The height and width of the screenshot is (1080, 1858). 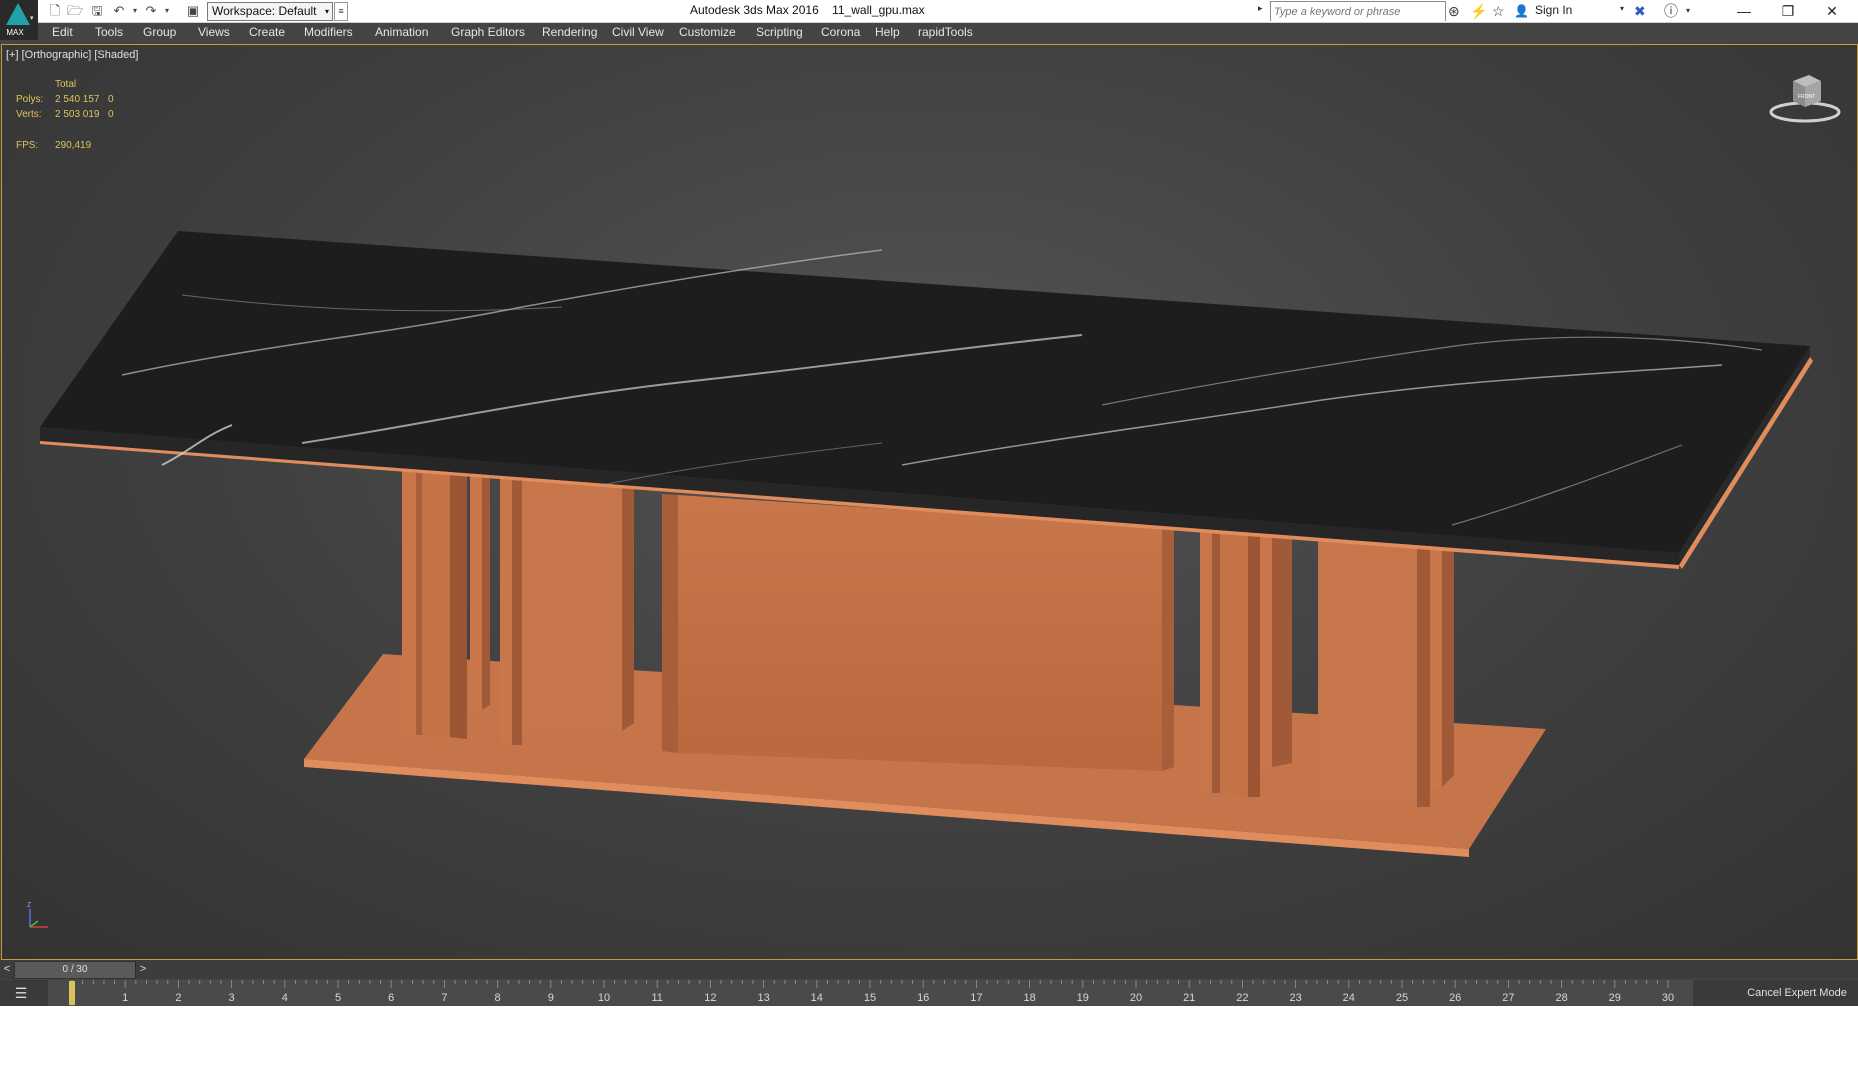 What do you see at coordinates (159, 32) in the screenshot?
I see `menu-group: Group` at bounding box center [159, 32].